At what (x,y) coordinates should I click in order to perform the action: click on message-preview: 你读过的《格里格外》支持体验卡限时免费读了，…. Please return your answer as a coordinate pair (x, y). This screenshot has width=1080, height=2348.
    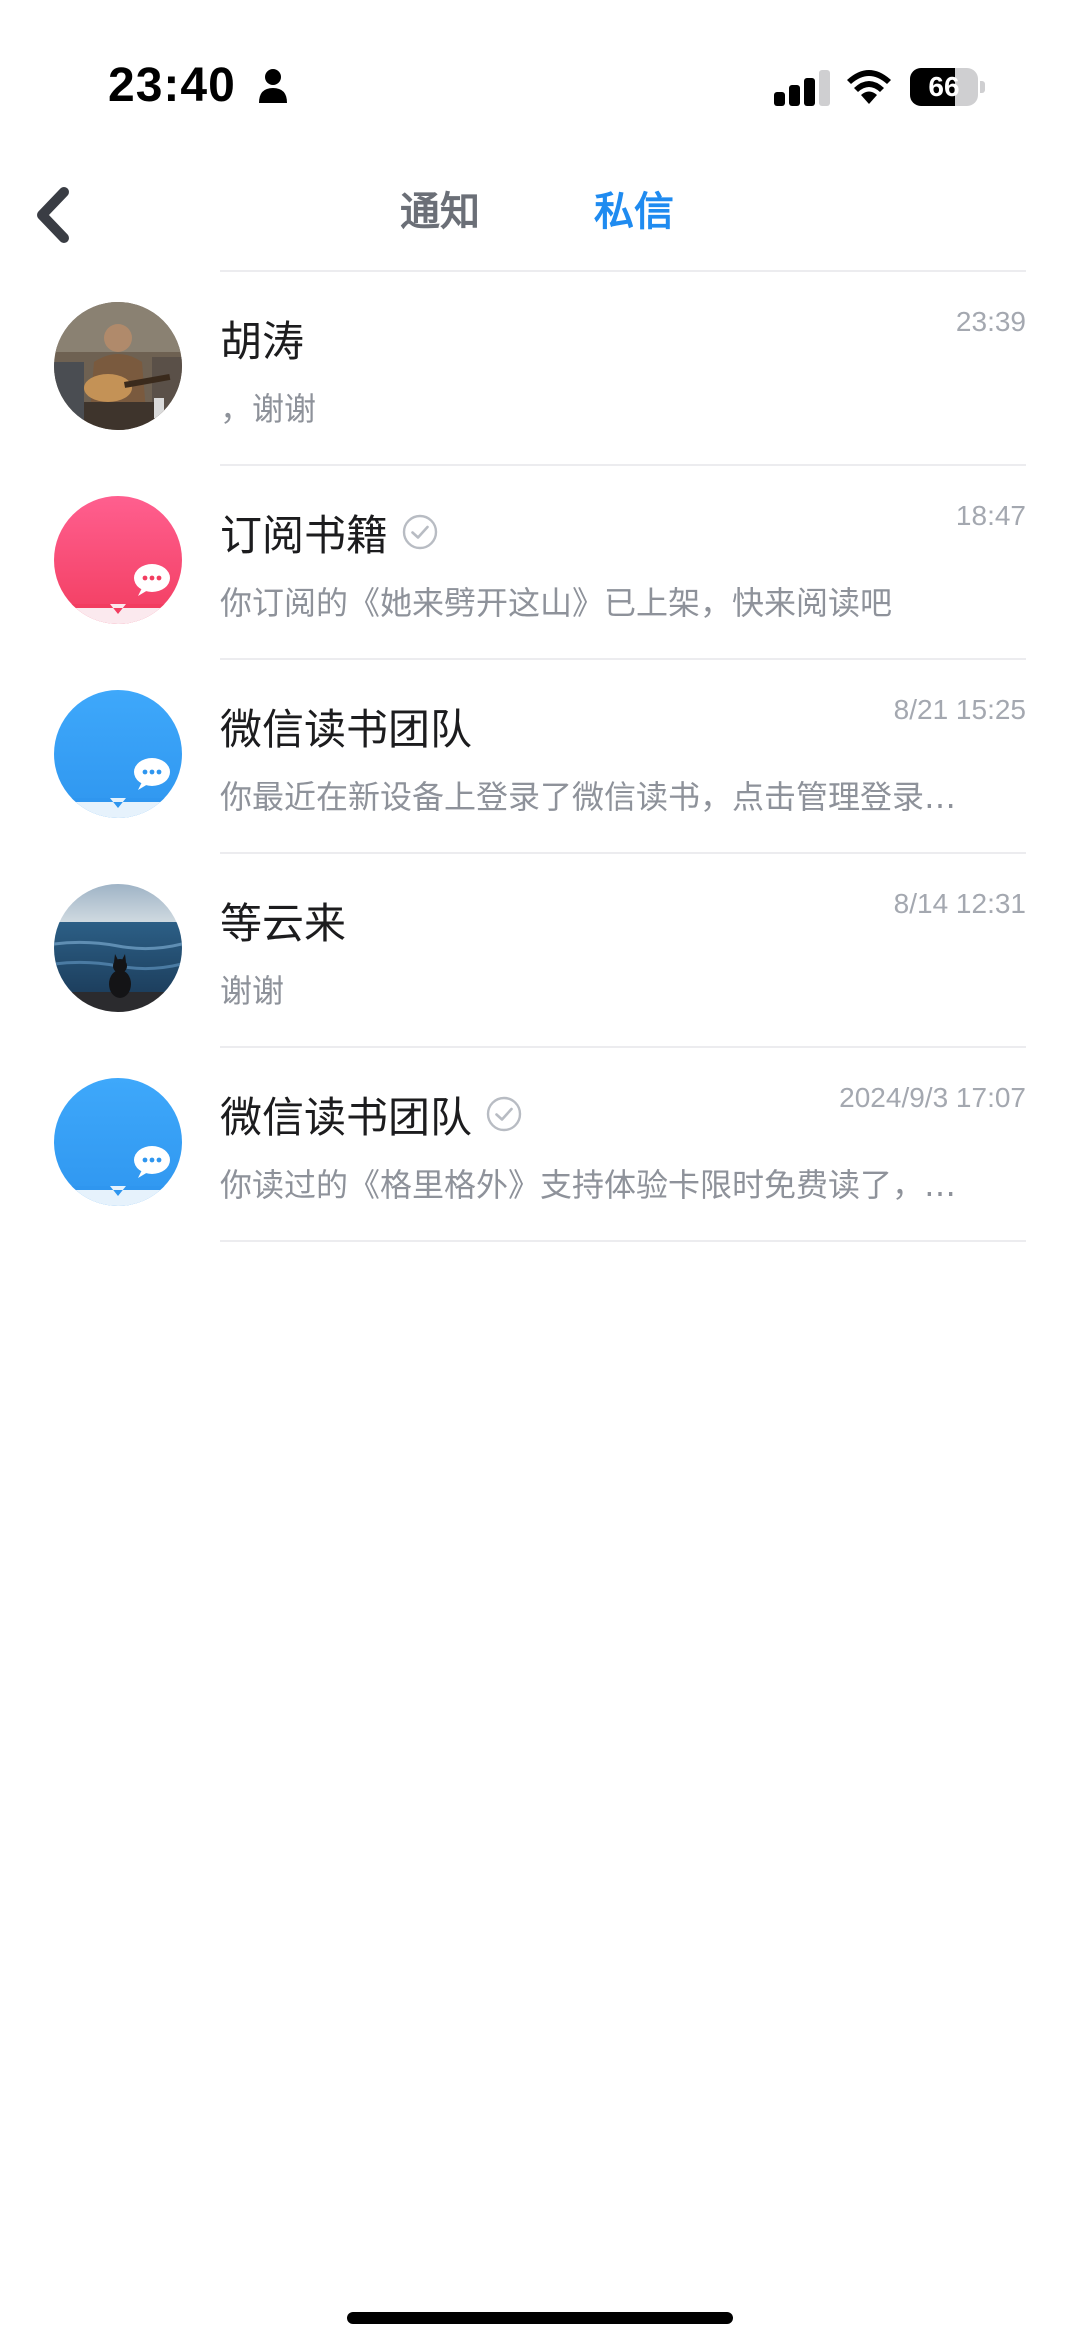
    Looking at the image, I should click on (588, 1185).